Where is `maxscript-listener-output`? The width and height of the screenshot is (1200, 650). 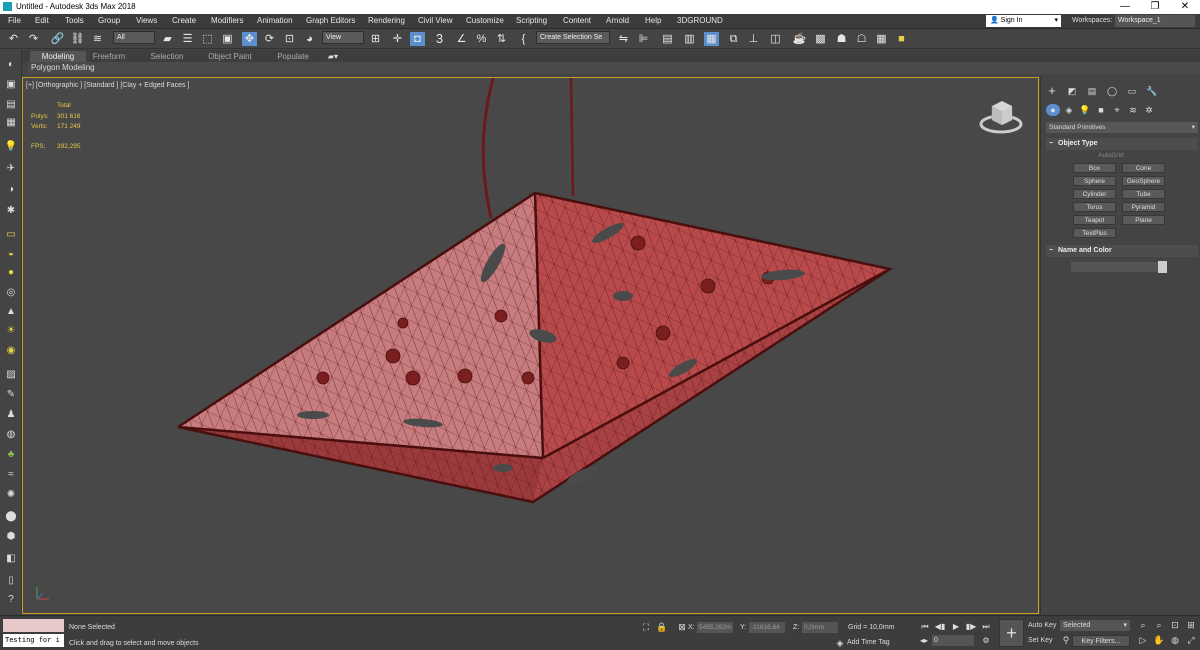
maxscript-listener-output is located at coordinates (33, 625).